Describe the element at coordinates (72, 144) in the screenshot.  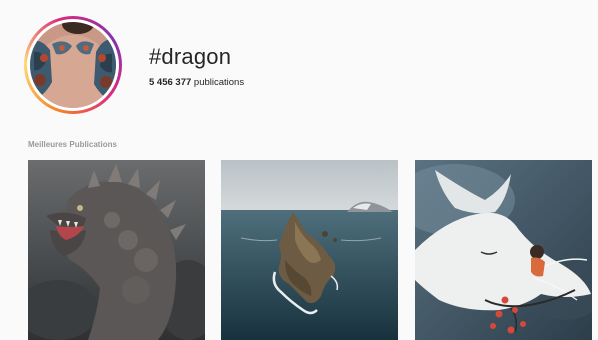
I see `top-posts-label: Meilleures Publications` at that location.